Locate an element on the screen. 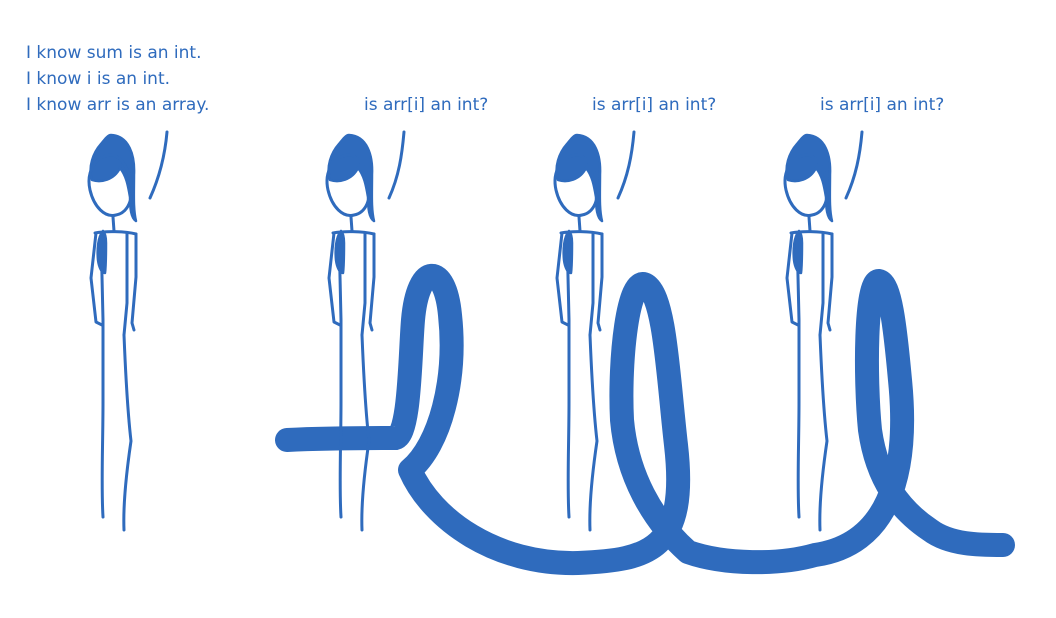 The width and height of the screenshot is (1056, 618). caption-2: is arr[i] an int? is located at coordinates (426, 105).